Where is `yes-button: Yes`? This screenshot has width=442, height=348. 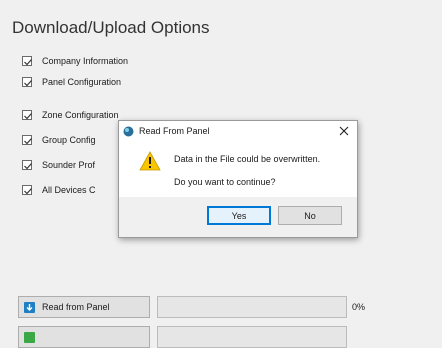
yes-button: Yes is located at coordinates (239, 215).